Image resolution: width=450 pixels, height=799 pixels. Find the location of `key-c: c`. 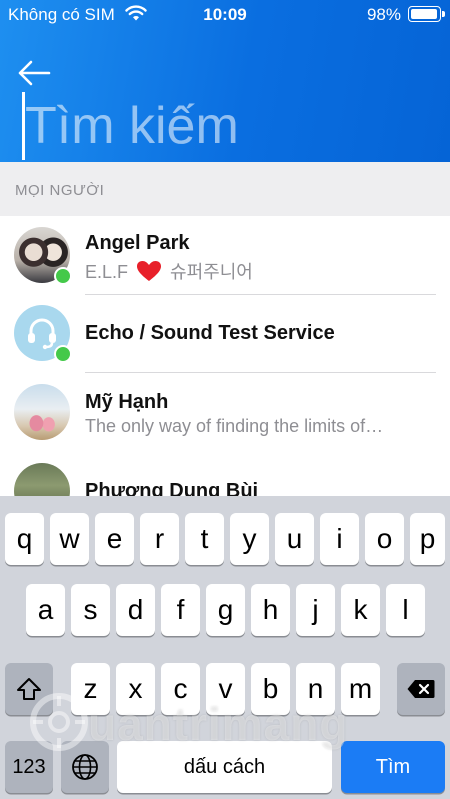

key-c: c is located at coordinates (180, 689).